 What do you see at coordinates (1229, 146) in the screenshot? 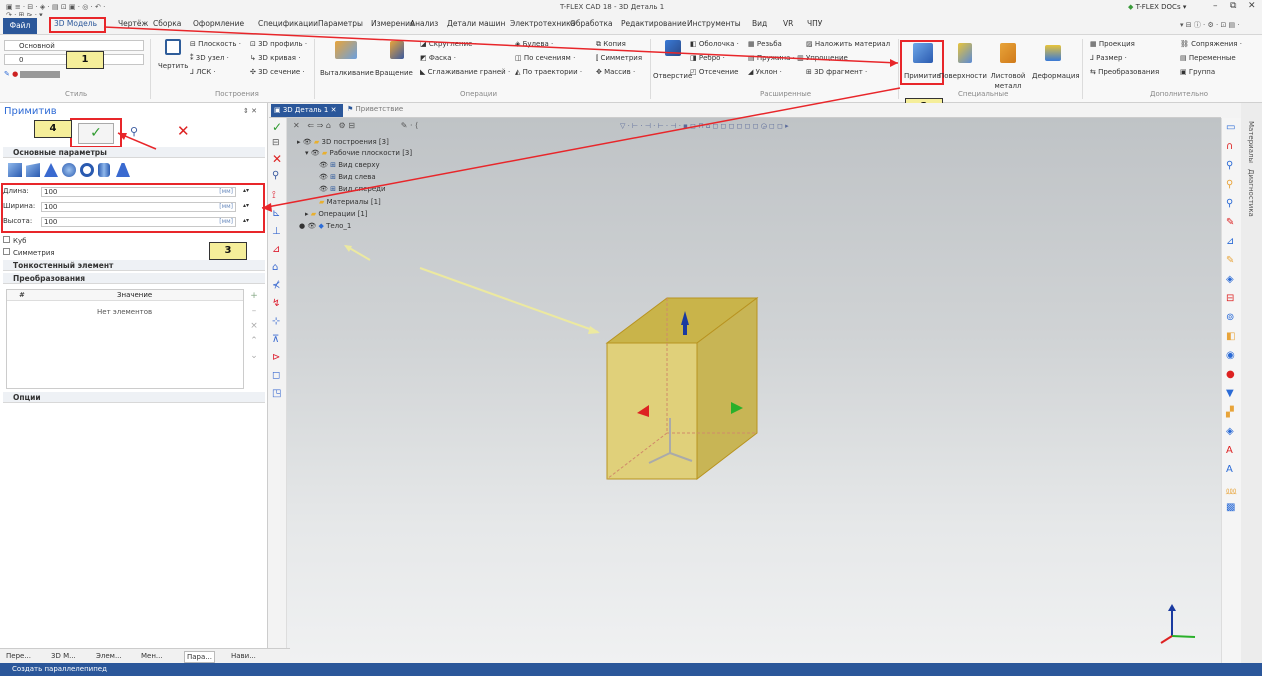
I see `right-tool-icon: ∩` at bounding box center [1229, 146].